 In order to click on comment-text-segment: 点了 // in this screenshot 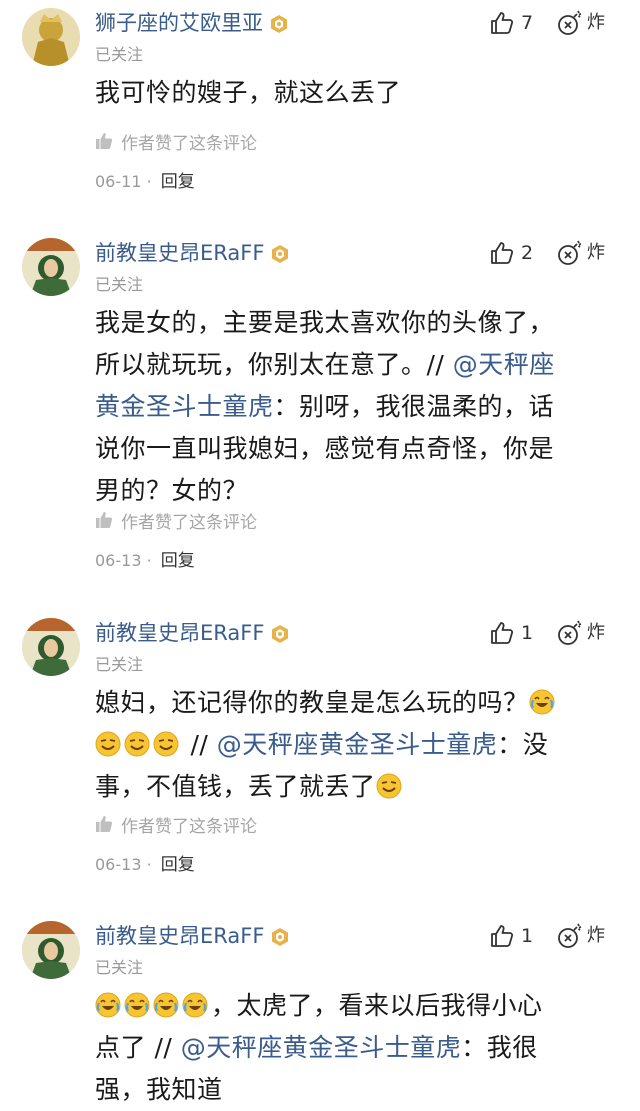, I will do `click(138, 1047)`.